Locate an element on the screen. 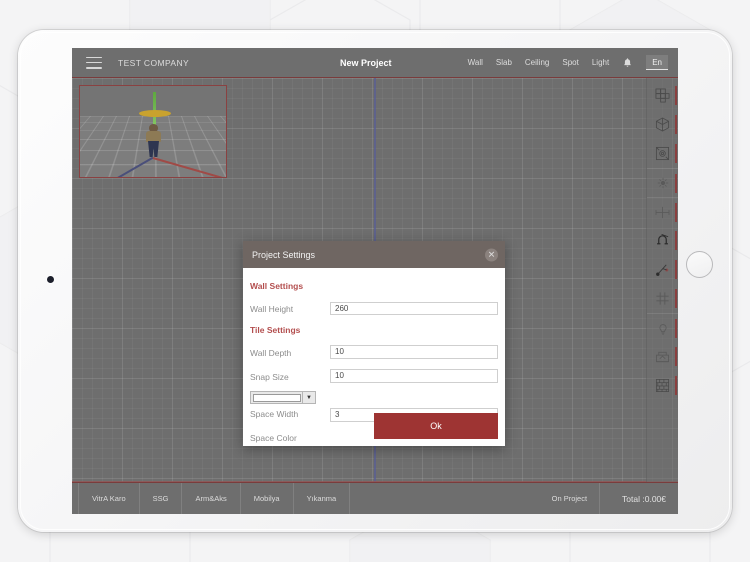 This screenshot has width=750, height=562. bell-icon is located at coordinates (627, 63).